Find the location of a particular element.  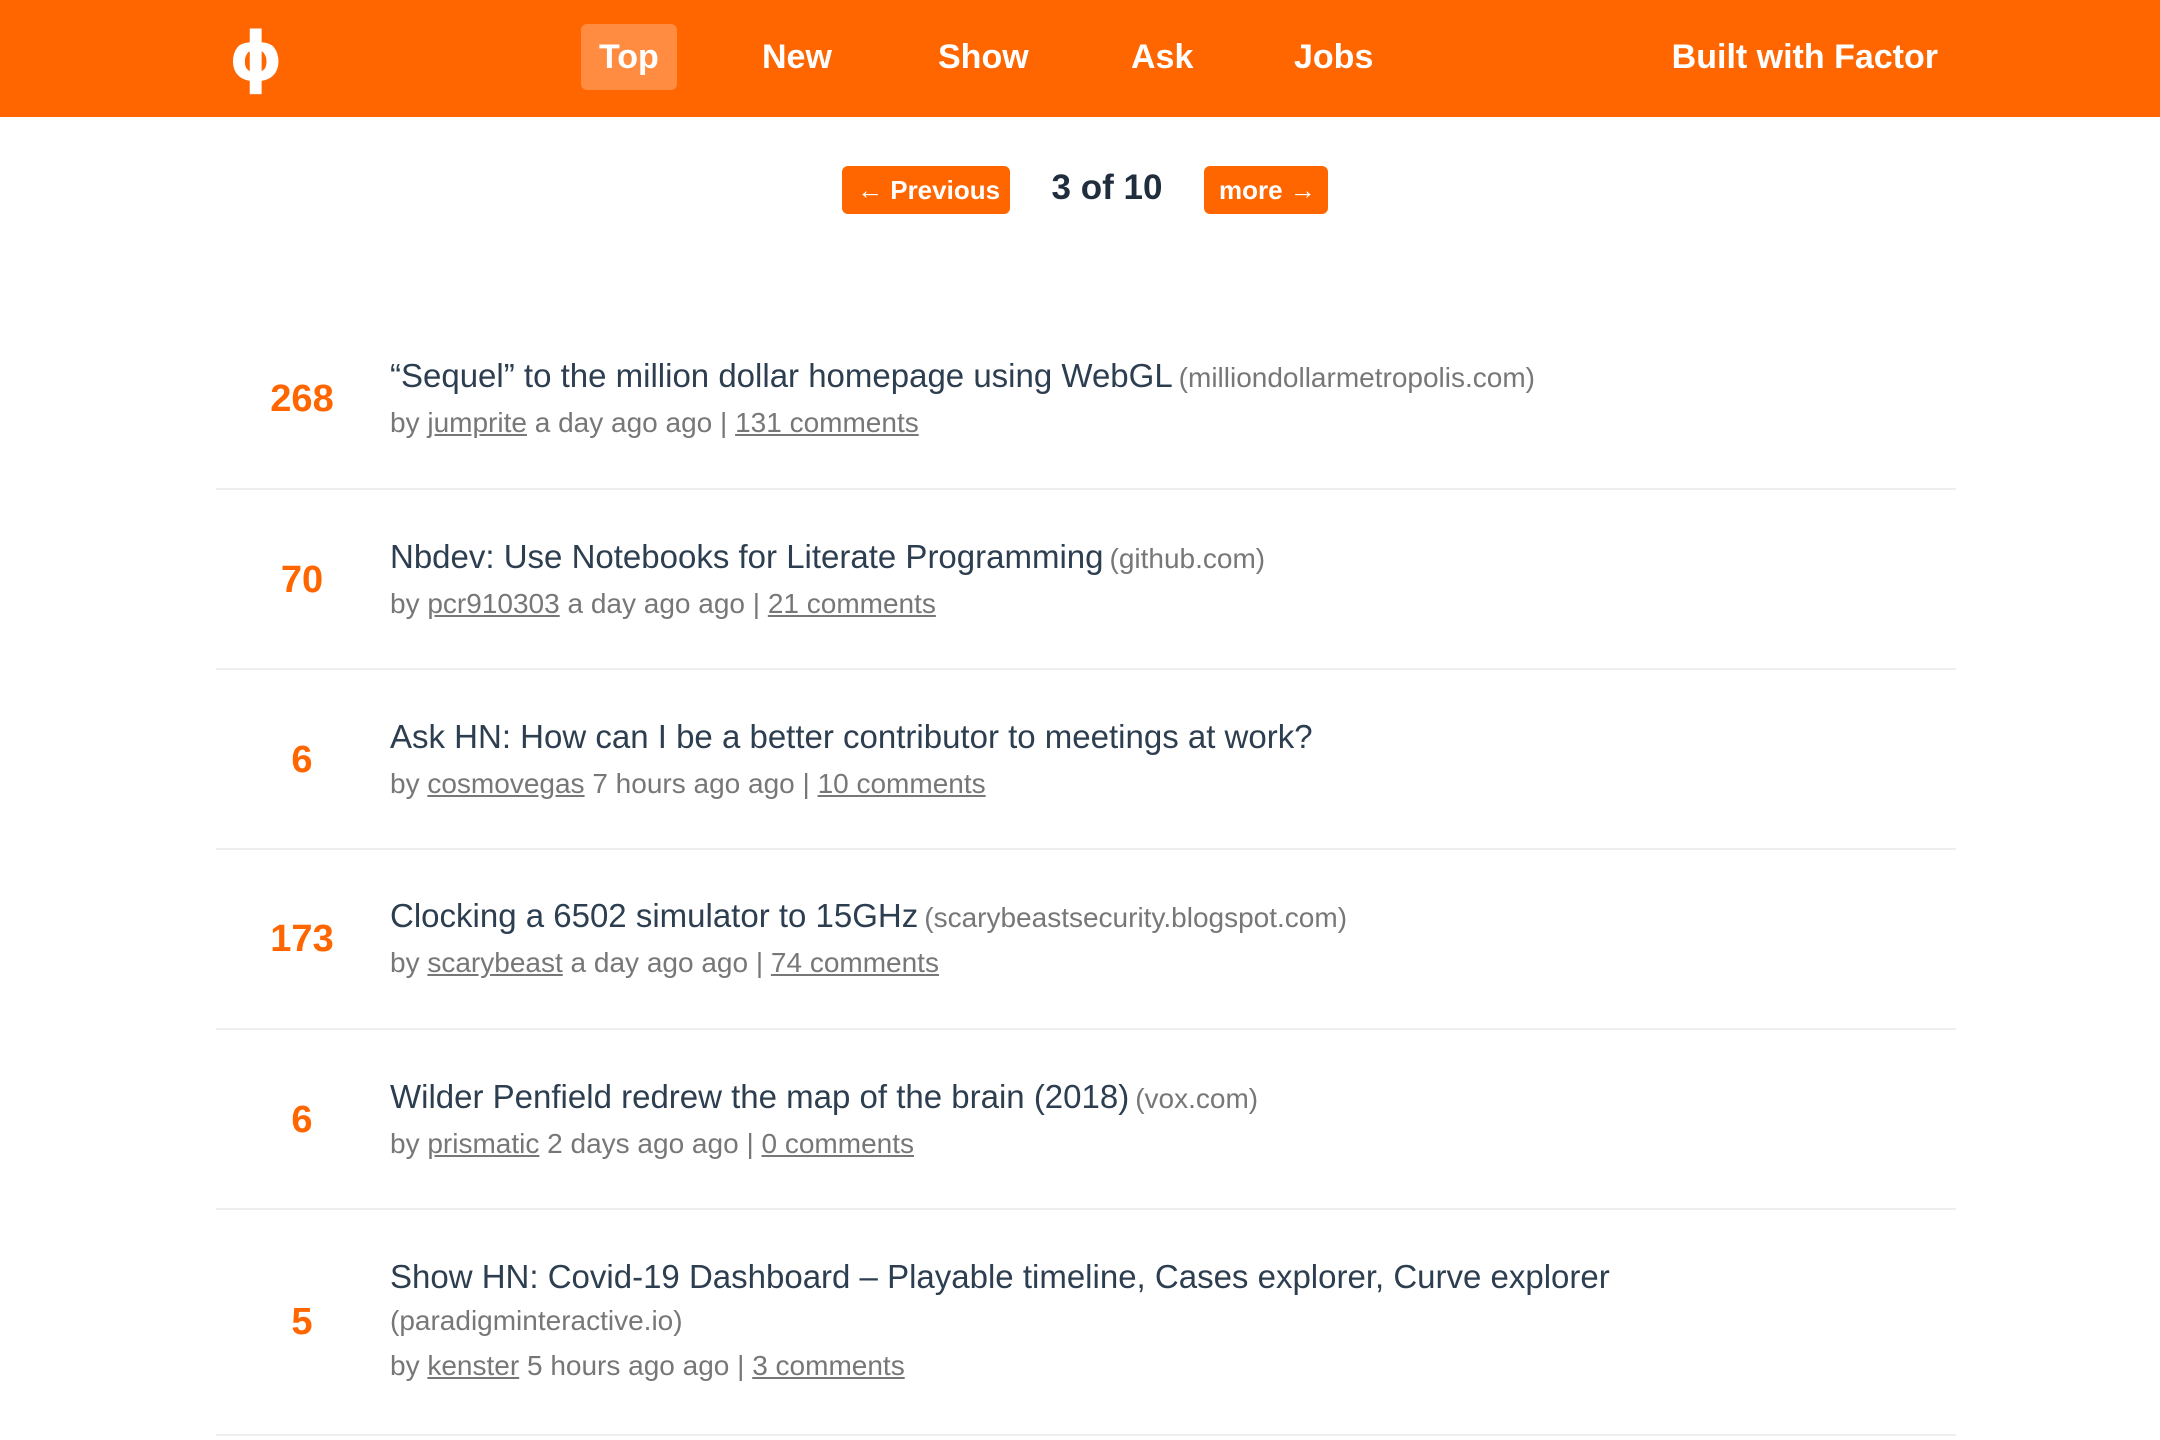

nav-show: Show is located at coordinates (983, 57).